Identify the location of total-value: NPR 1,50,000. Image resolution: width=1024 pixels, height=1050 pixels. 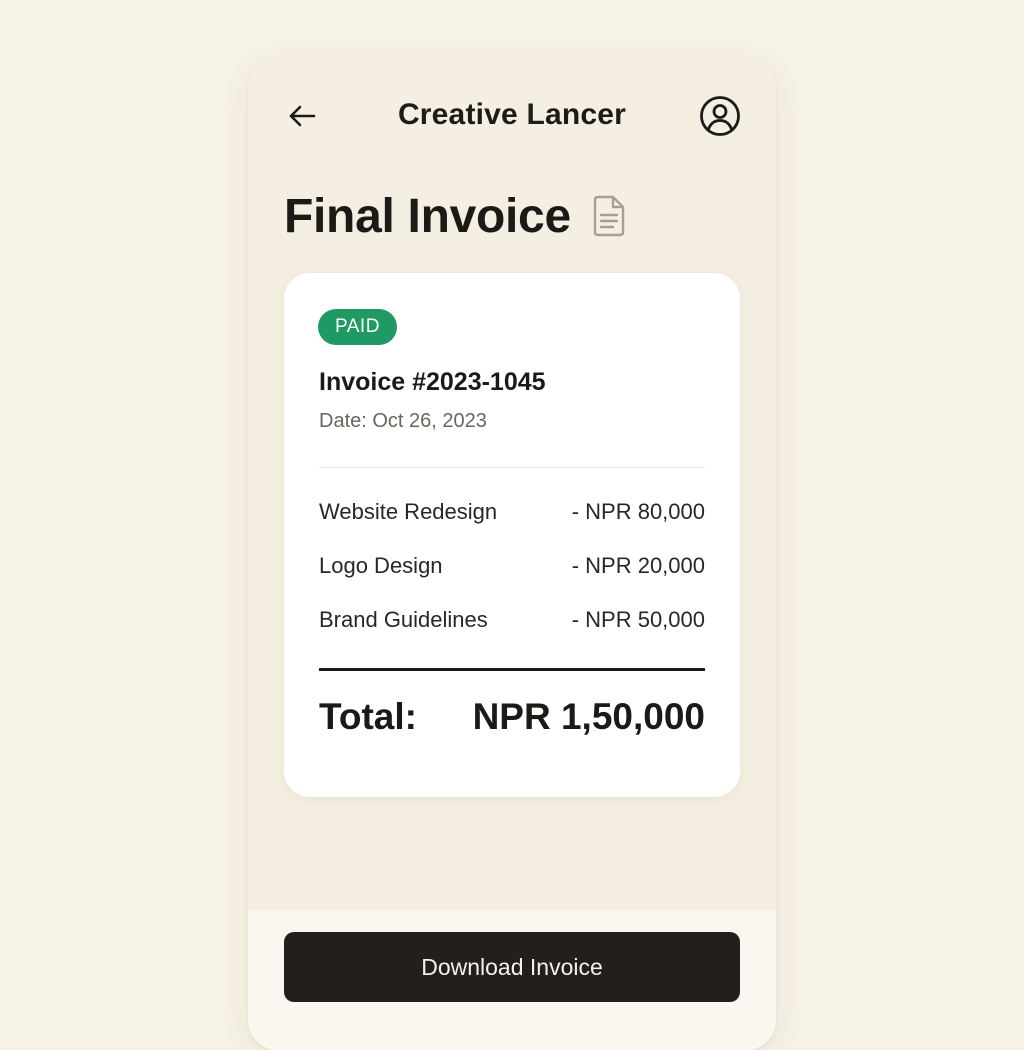
(588, 716).